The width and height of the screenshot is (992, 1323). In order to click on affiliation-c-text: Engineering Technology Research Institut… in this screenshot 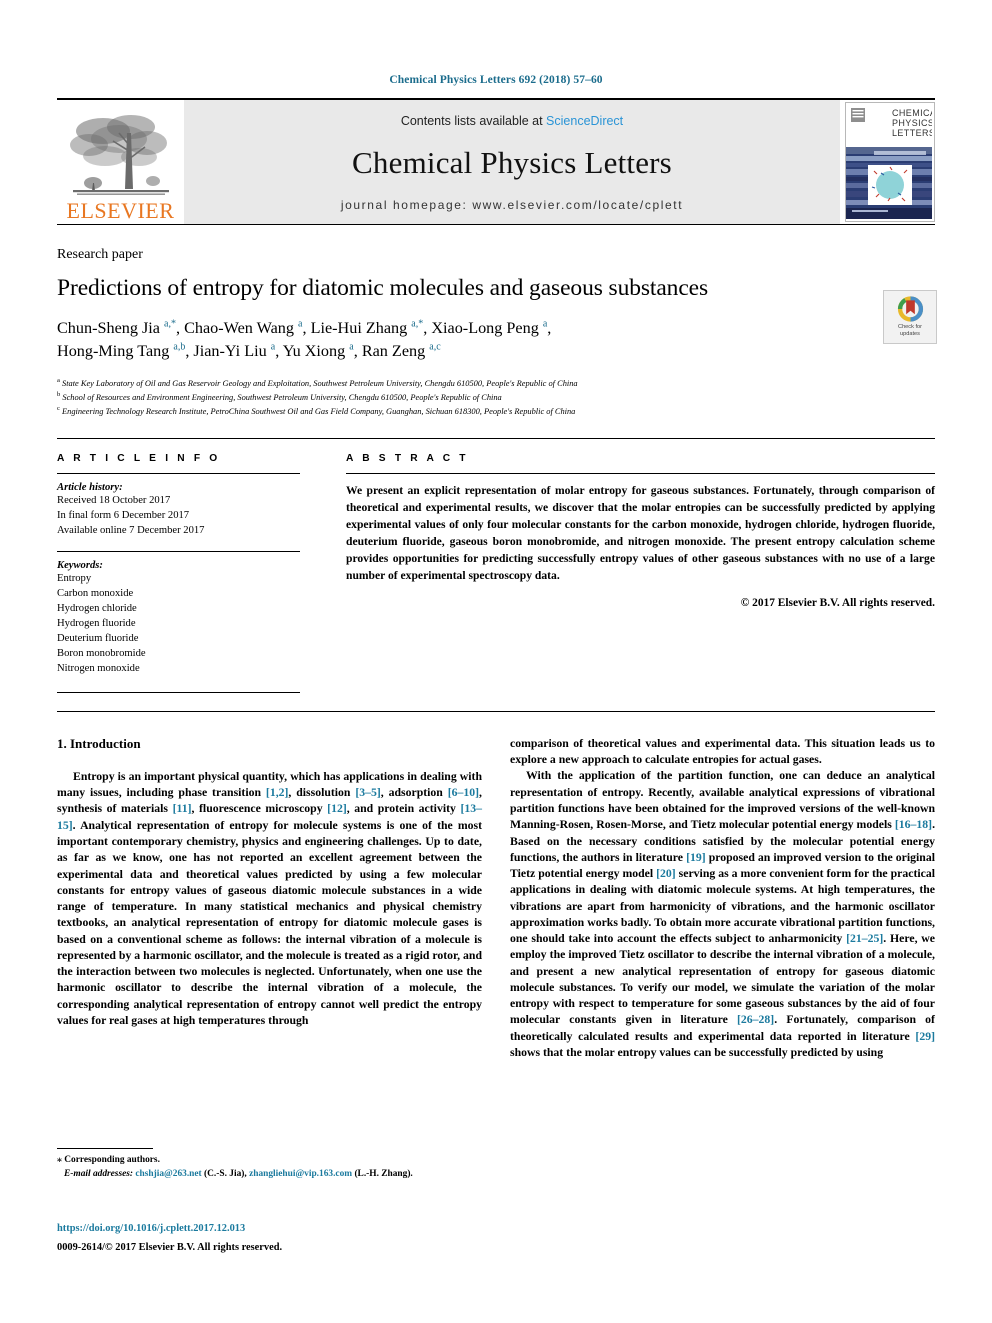, I will do `click(319, 411)`.